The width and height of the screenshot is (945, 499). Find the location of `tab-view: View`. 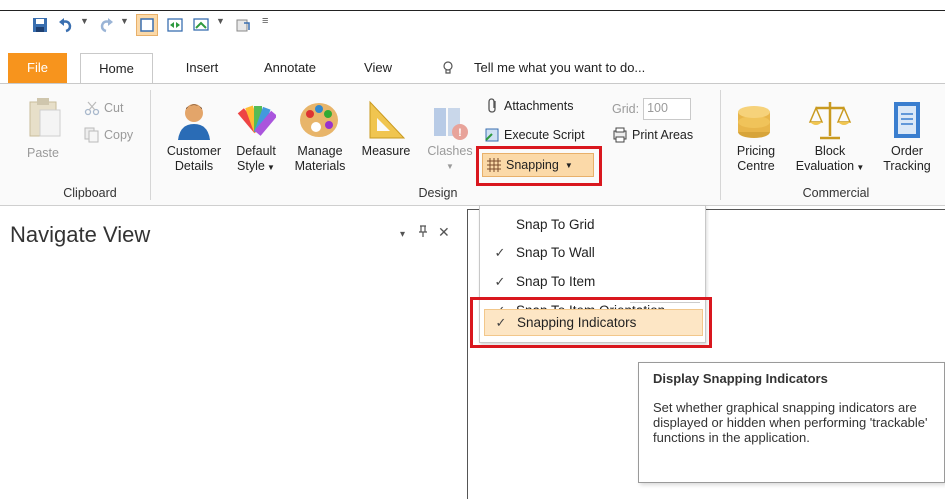

tab-view: View is located at coordinates (378, 68).